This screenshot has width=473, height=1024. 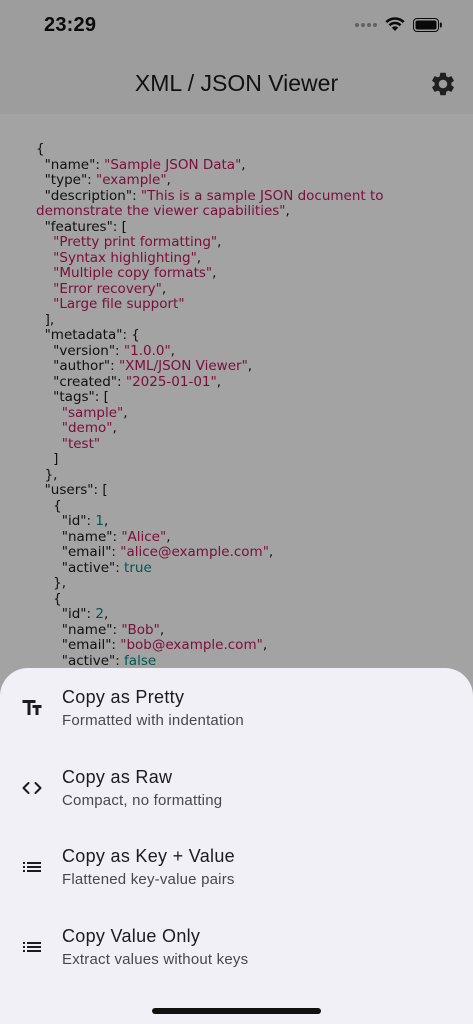 What do you see at coordinates (153, 720) in the screenshot?
I see `option-subtitle: Formatted with indentation` at bounding box center [153, 720].